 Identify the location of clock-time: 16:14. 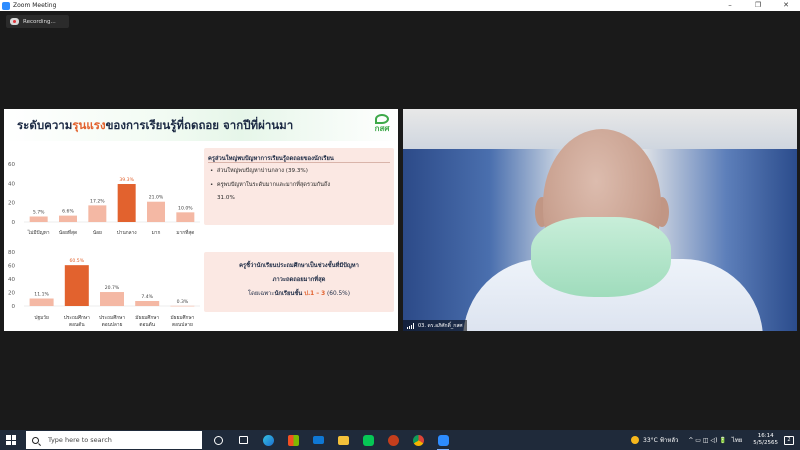
(765, 436).